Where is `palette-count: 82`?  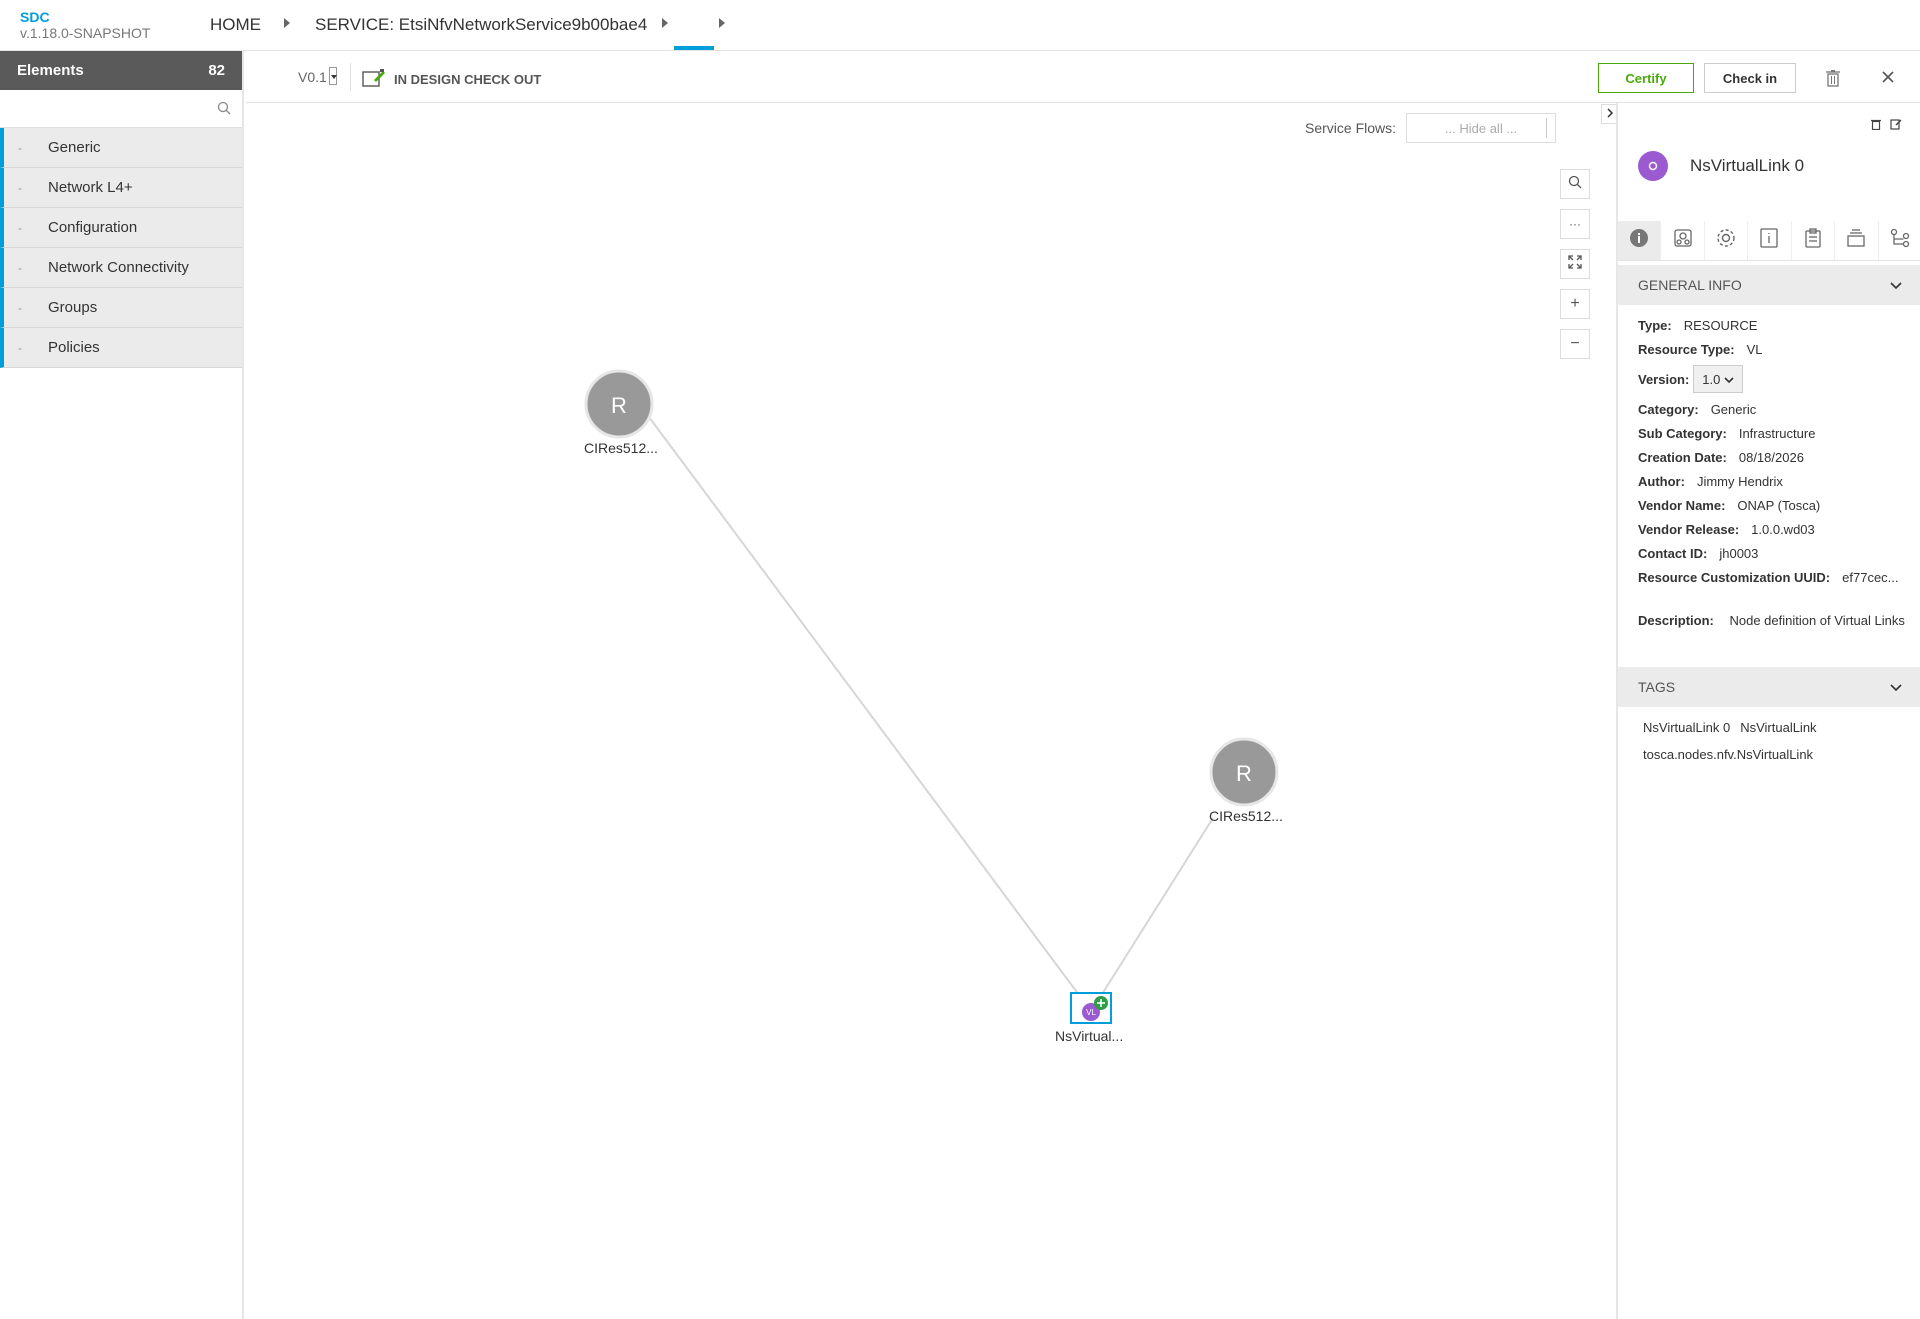 palette-count: 82 is located at coordinates (216, 70).